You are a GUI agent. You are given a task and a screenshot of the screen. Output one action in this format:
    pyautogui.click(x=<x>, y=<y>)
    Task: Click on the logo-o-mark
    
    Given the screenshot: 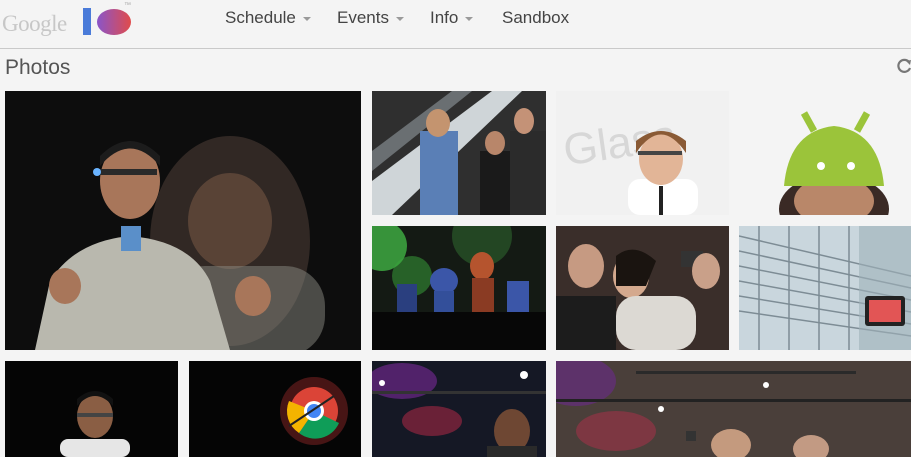 What is the action you would take?
    pyautogui.click(x=114, y=22)
    